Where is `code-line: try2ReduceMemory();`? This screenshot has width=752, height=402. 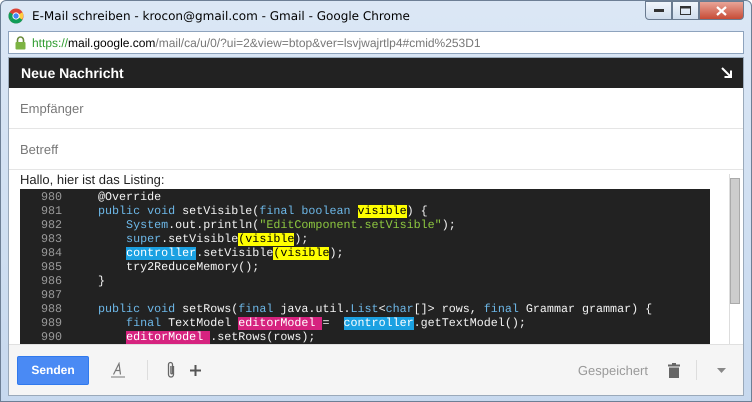
code-line: try2ReduceMemory(); is located at coordinates (192, 267).